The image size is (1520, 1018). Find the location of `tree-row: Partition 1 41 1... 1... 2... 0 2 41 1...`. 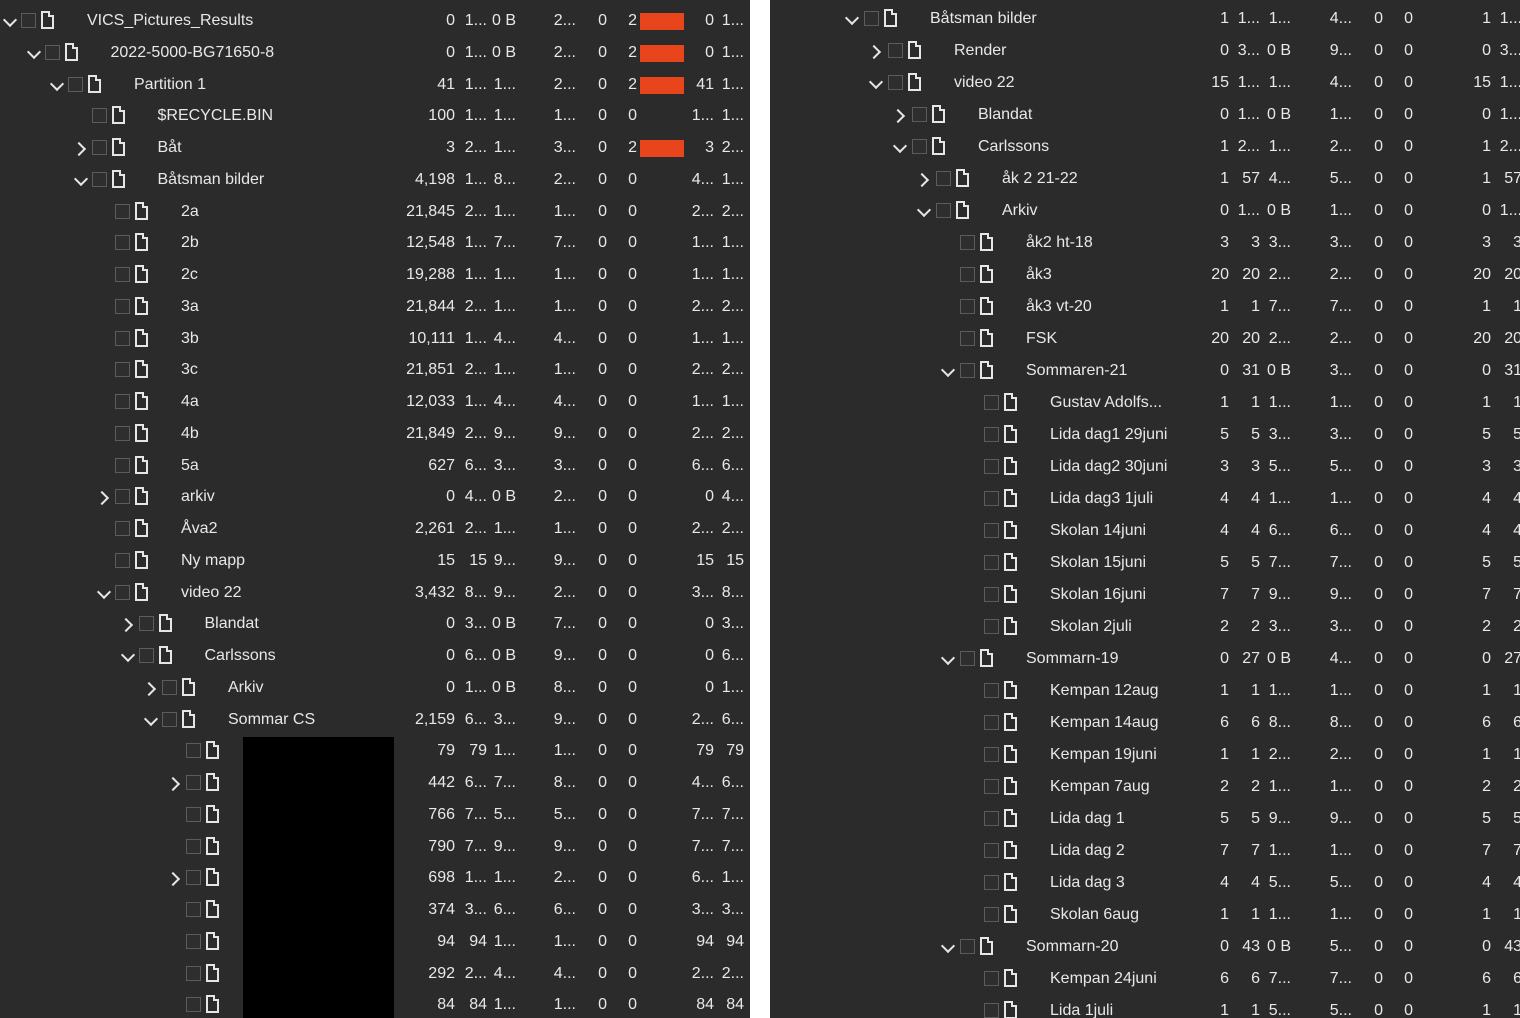

tree-row: Partition 1 41 1... 1... 2... 0 2 41 1... is located at coordinates (375, 85).